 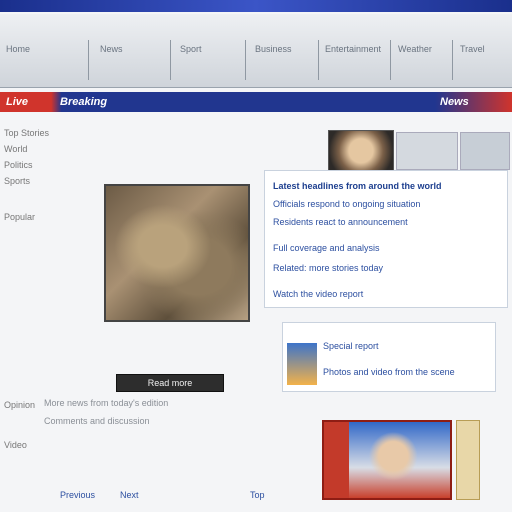 I want to click on nav-item-travel: Travel, so click(x=484, y=52).